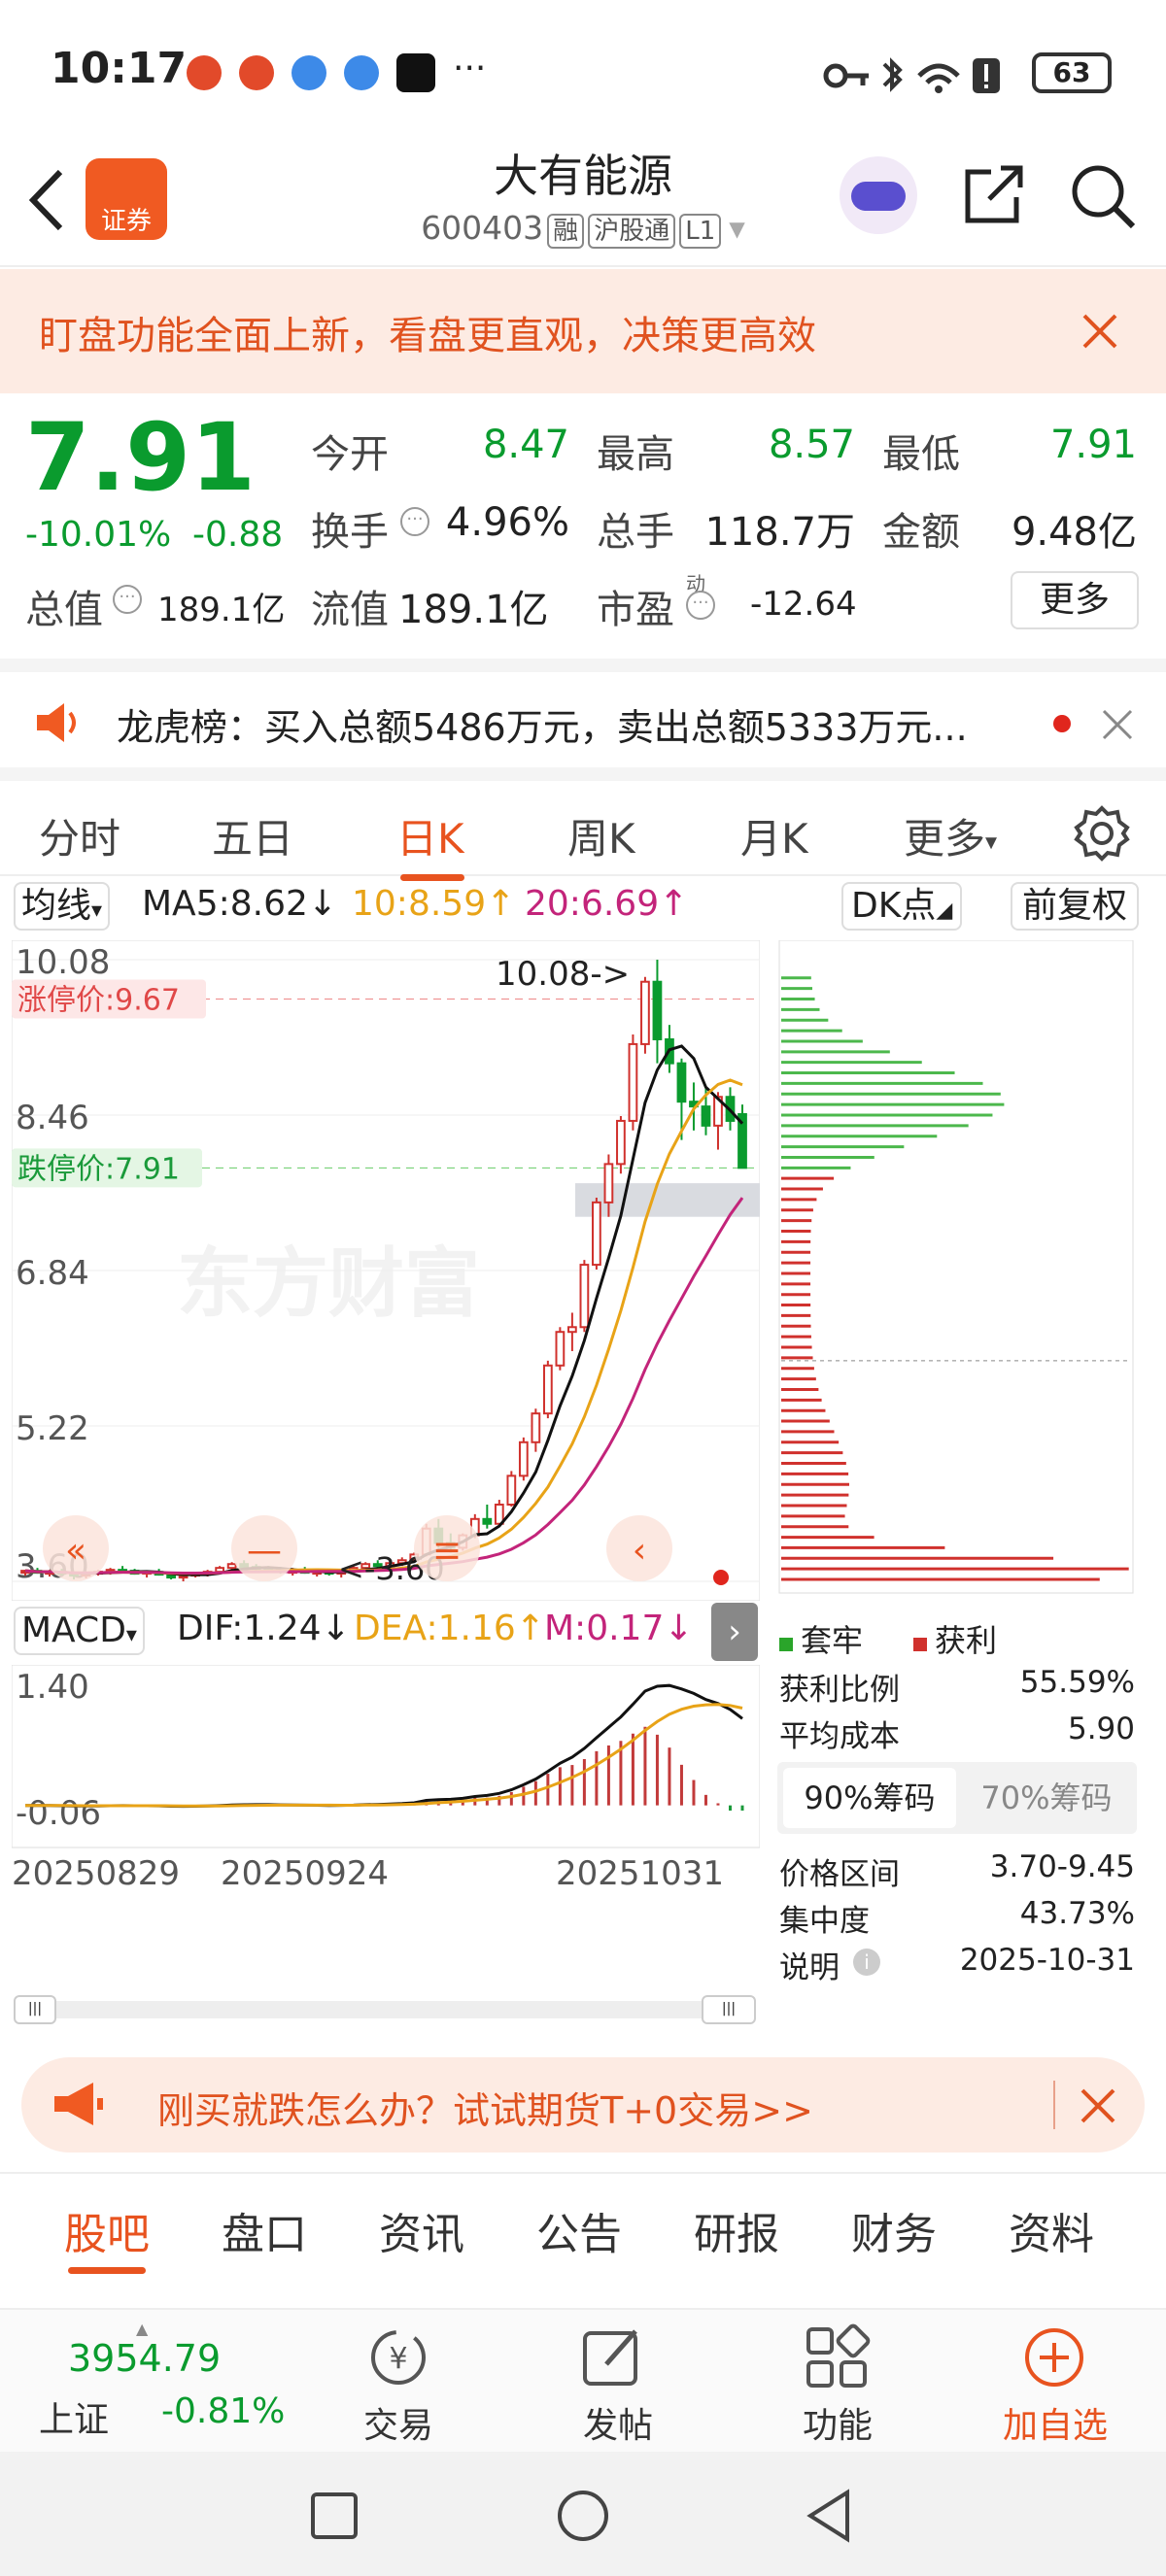 This screenshot has height=2576, width=1166. What do you see at coordinates (79, 835) in the screenshot?
I see `tab-timeshare: 分时` at bounding box center [79, 835].